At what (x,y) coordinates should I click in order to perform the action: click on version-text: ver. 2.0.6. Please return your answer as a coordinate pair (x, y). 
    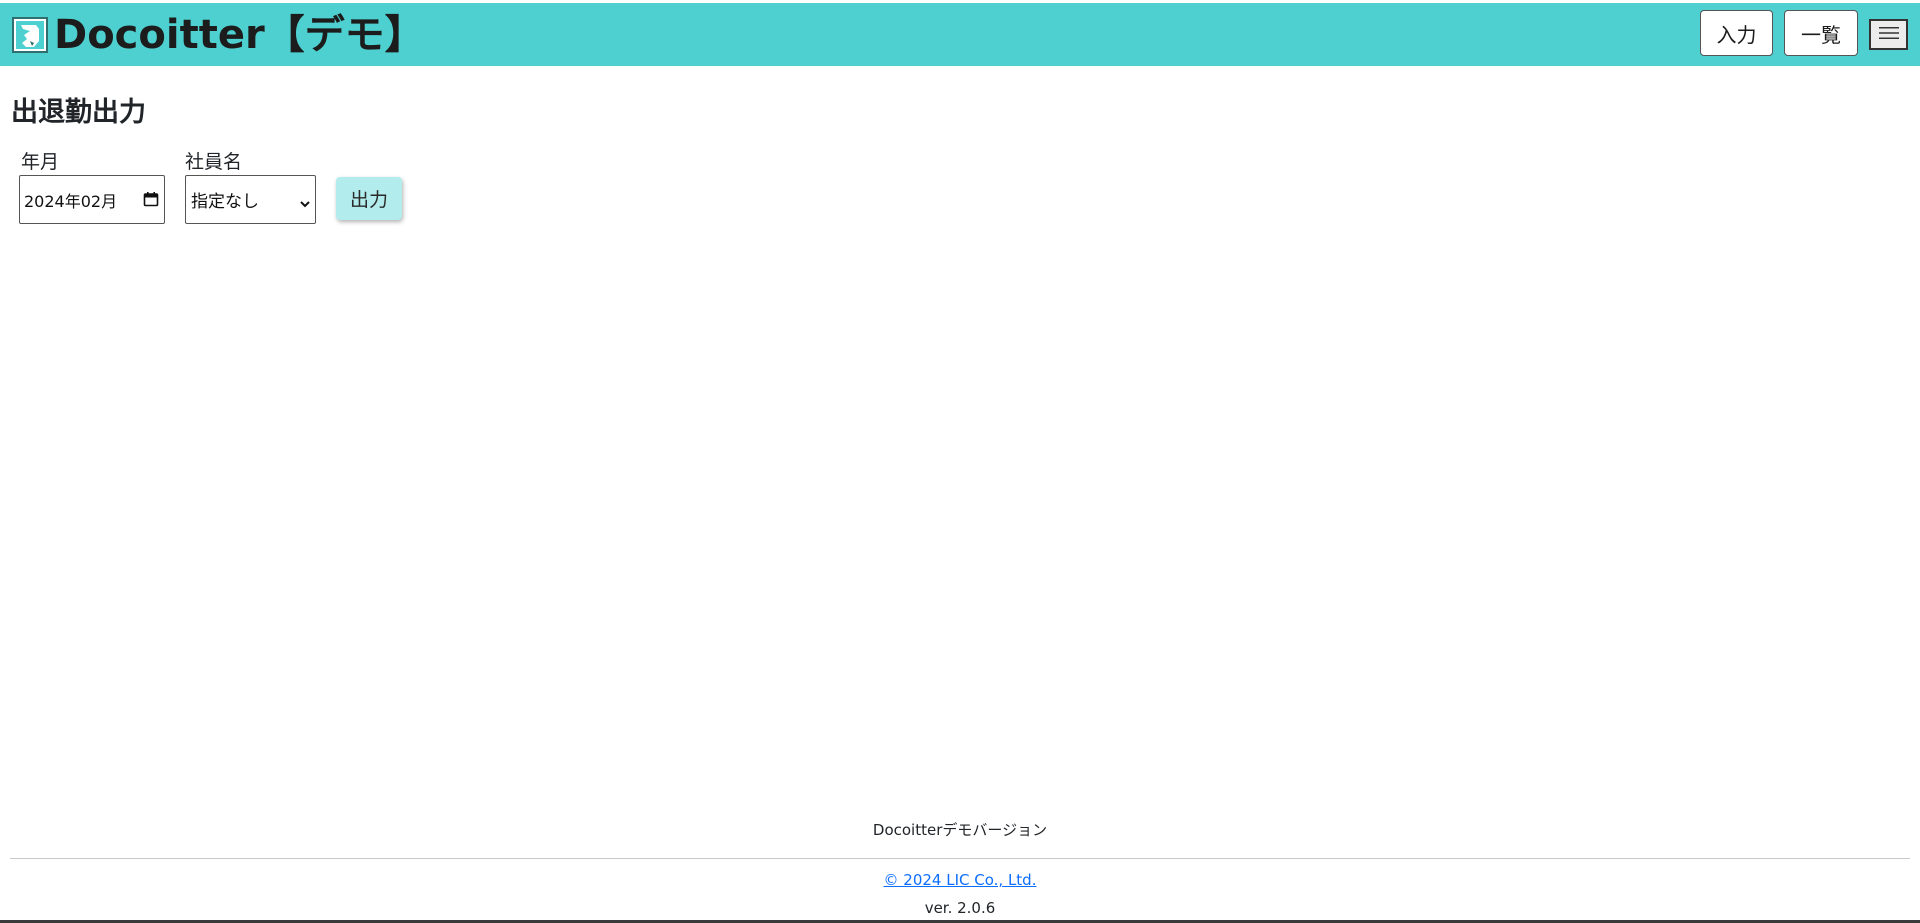
    Looking at the image, I should click on (960, 908).